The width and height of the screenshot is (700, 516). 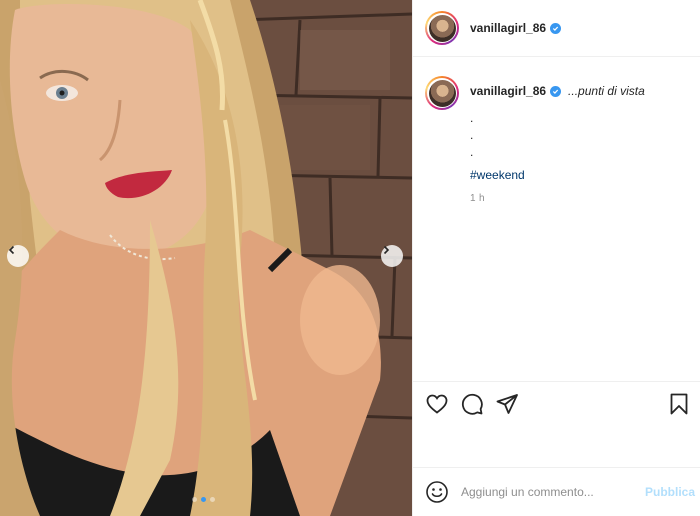 I want to click on comment-line: vanillagirl_86 ...punti di vista, so click(x=557, y=91).